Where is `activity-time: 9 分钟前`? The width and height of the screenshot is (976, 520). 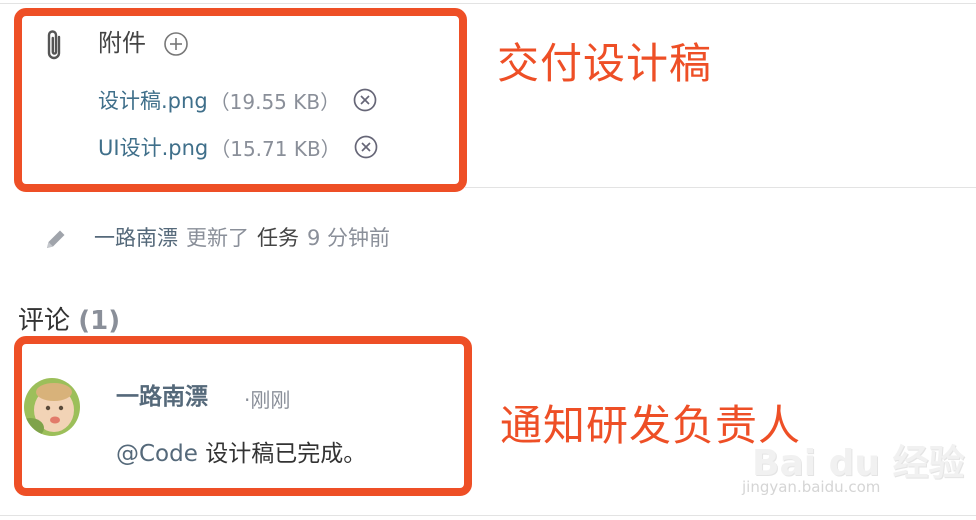
activity-time: 9 分钟前 is located at coordinates (349, 238).